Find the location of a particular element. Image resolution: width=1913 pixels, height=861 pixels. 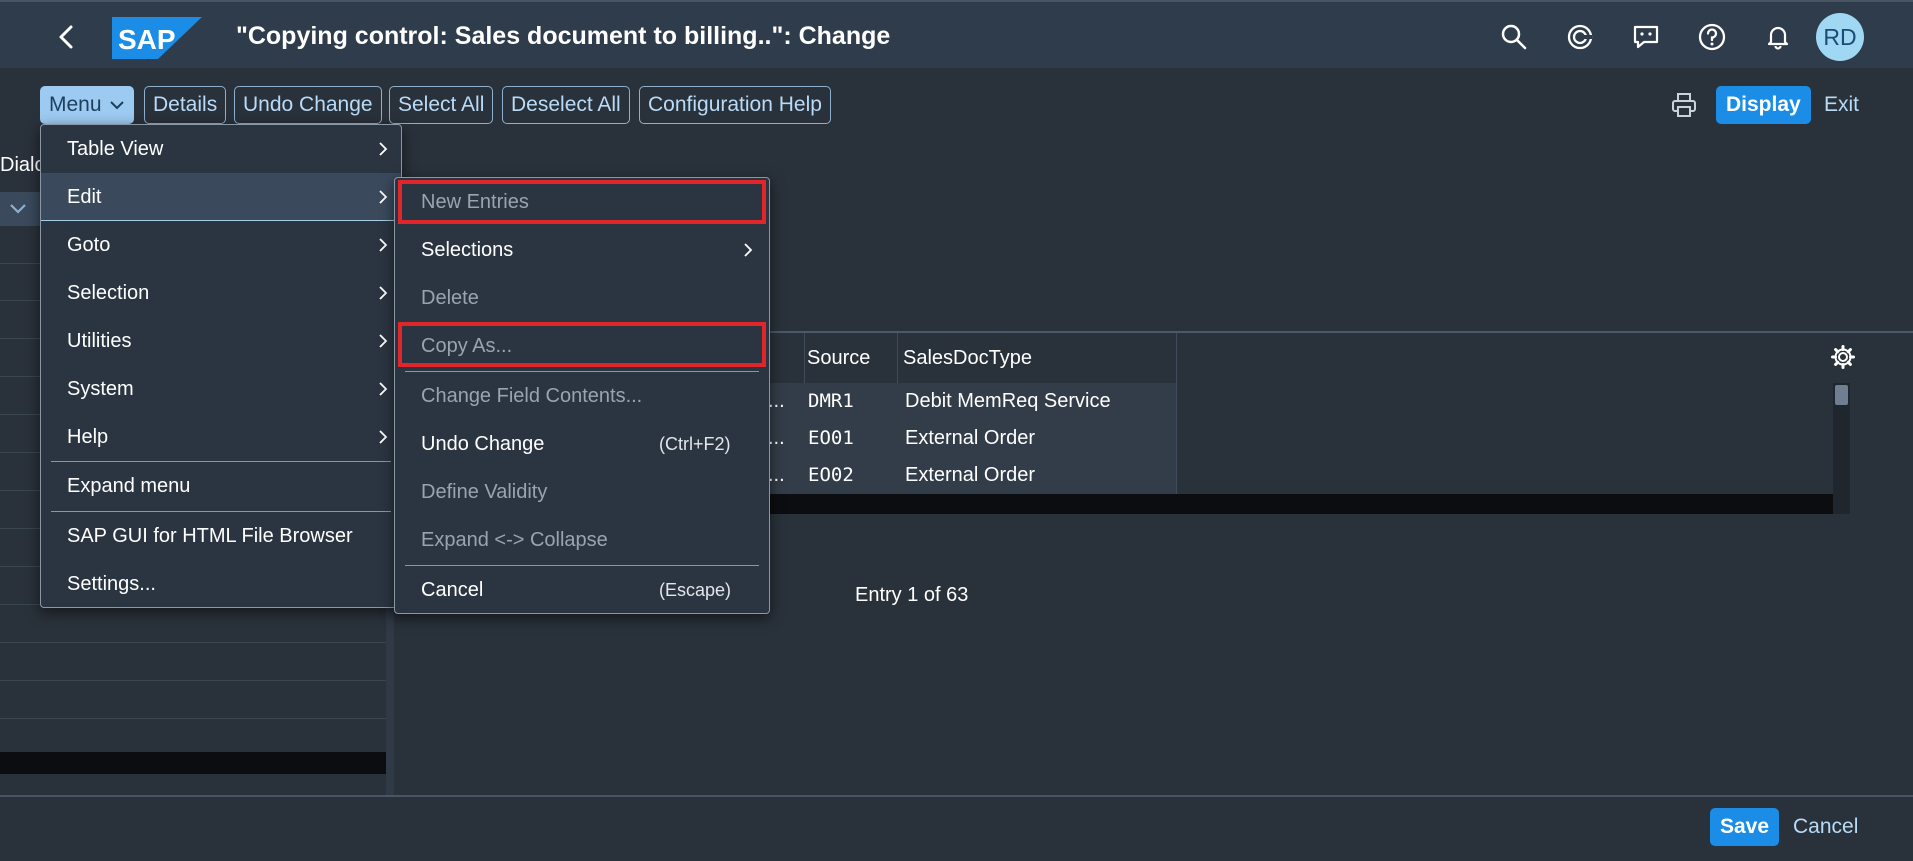

menu-item-file-browser: SAP GUI for HTML File Browser is located at coordinates (221, 536).